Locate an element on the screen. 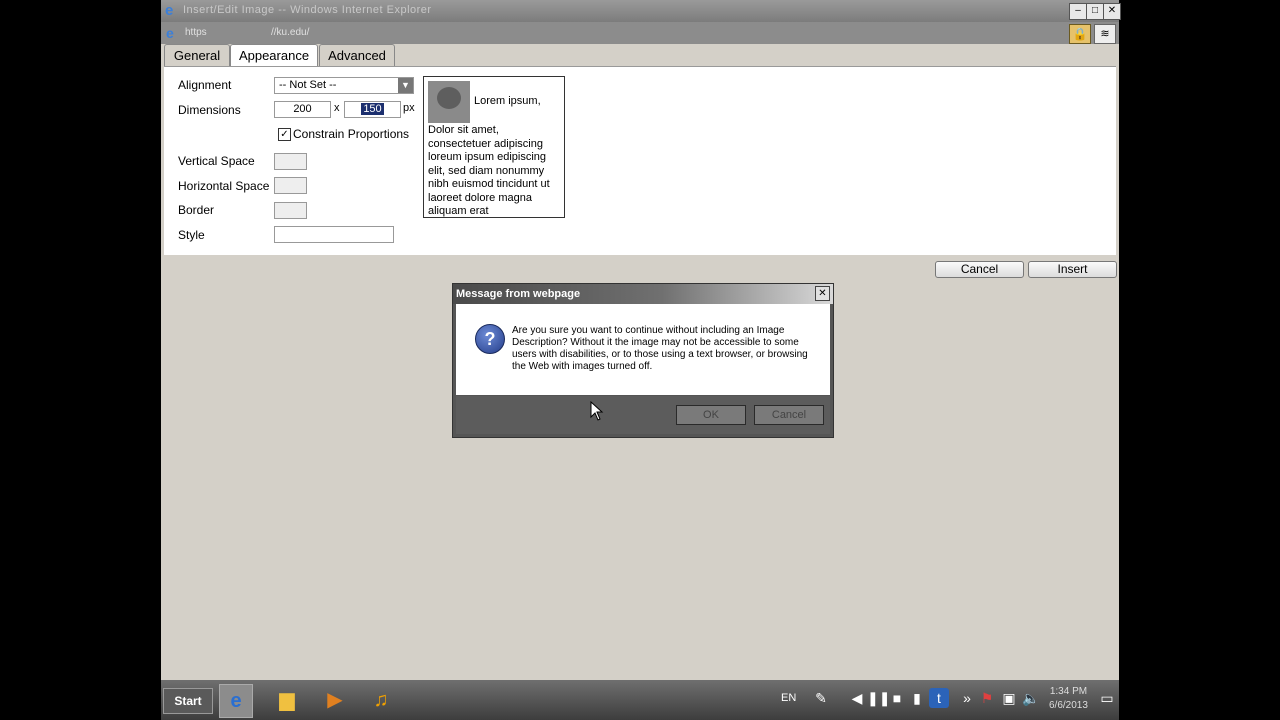 This screenshot has width=1280, height=720. vertical-space-label: Vertical Space is located at coordinates (216, 161).